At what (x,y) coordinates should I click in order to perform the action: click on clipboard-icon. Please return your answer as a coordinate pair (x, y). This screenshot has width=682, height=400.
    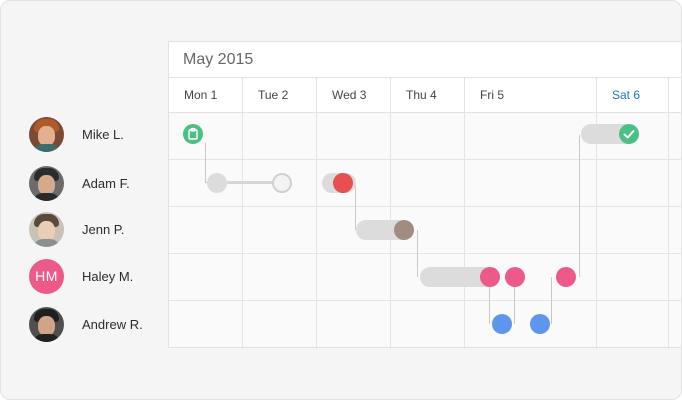
    Looking at the image, I should click on (193, 133).